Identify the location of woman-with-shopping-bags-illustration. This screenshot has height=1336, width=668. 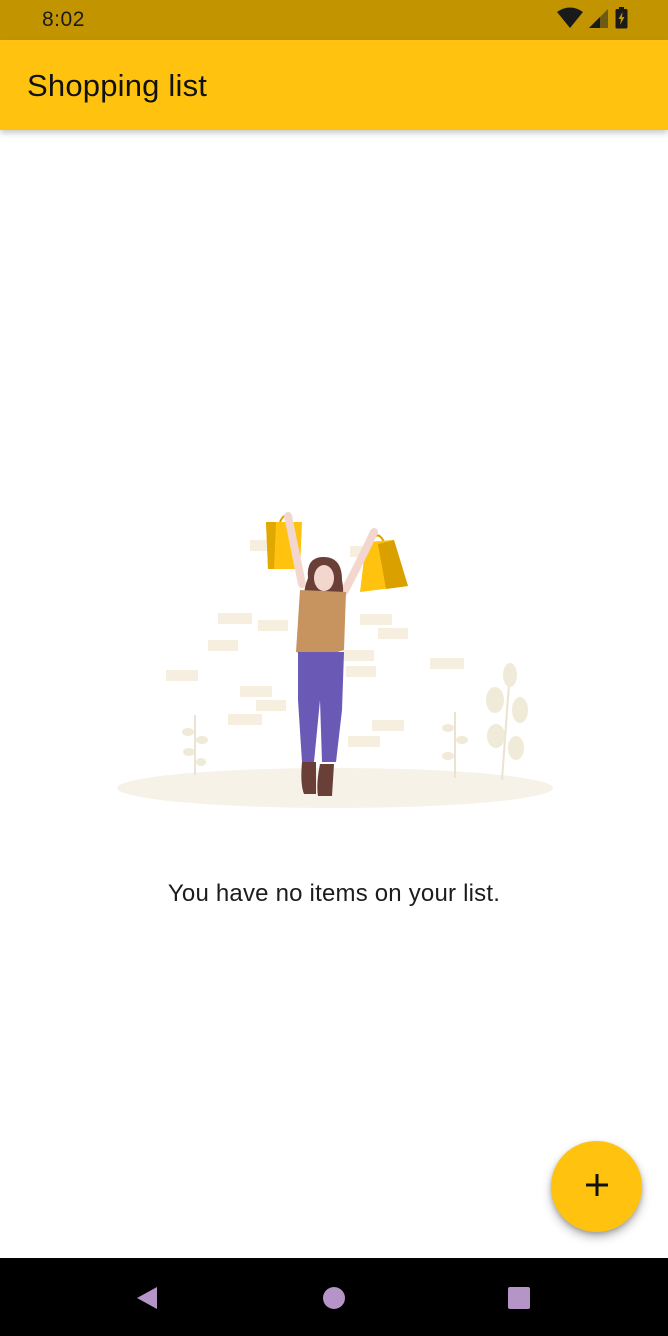
(335, 660).